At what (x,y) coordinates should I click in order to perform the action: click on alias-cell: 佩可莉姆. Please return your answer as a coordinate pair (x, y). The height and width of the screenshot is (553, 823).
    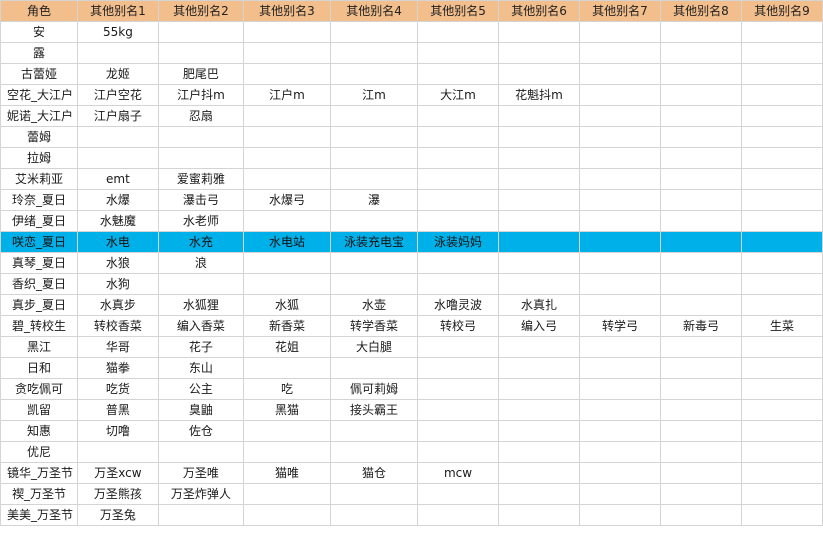
    Looking at the image, I should click on (374, 389).